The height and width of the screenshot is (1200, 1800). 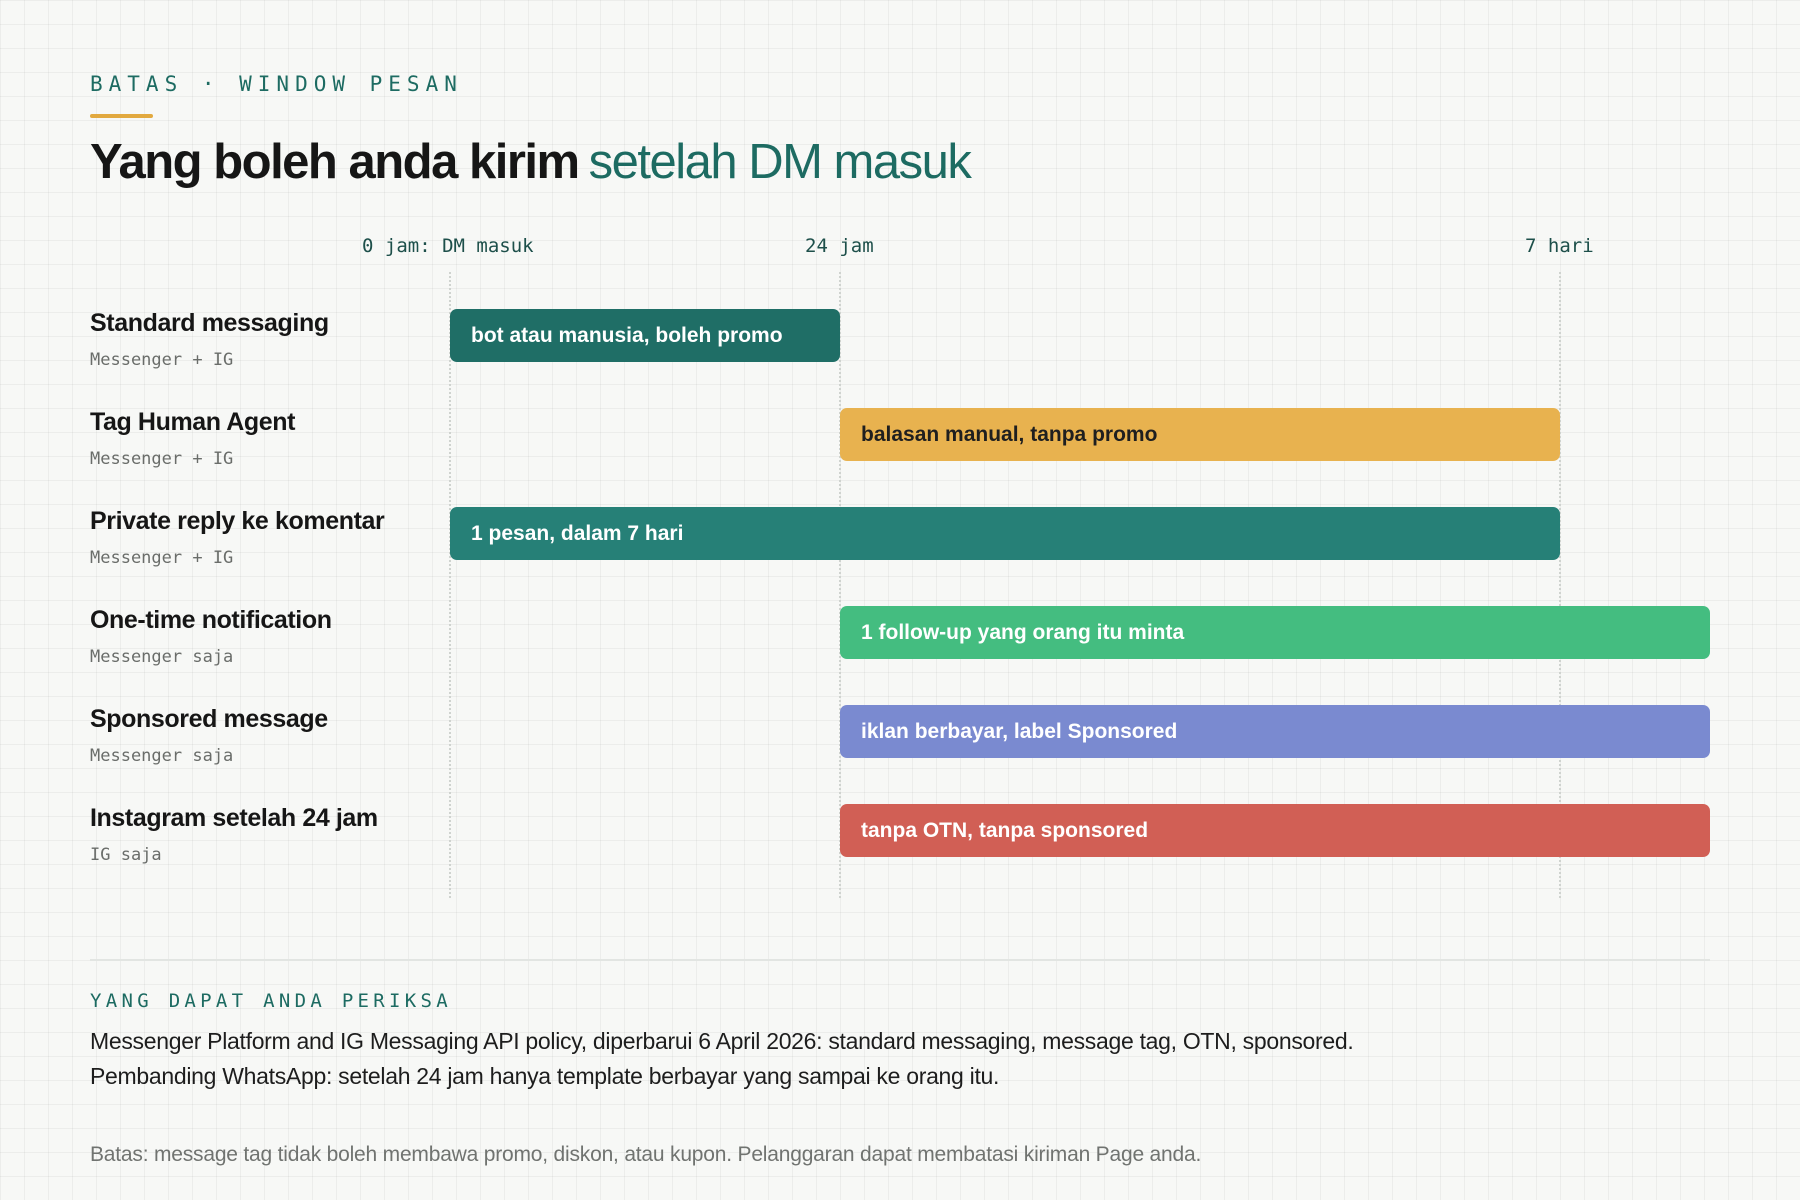 What do you see at coordinates (839, 246) in the screenshot?
I see `axis-marker-24h: 24 jam` at bounding box center [839, 246].